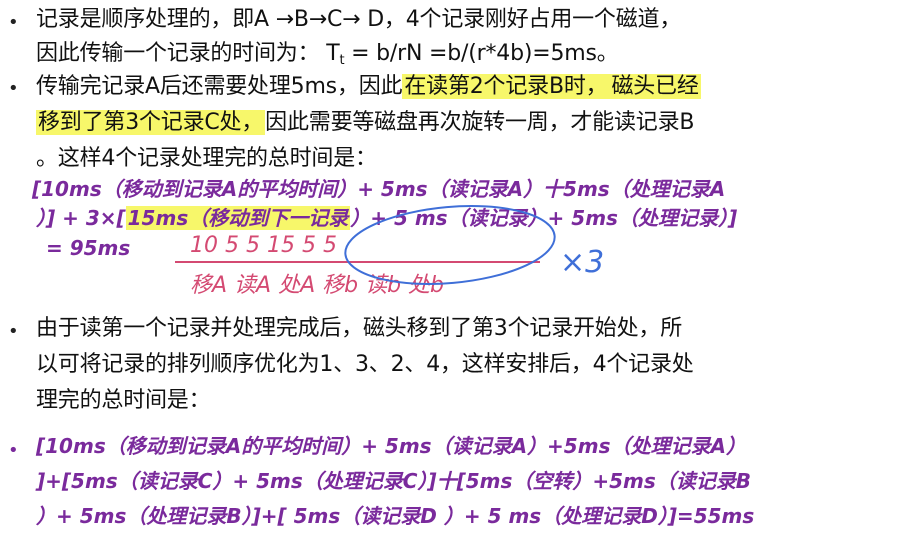 The width and height of the screenshot is (921, 542). What do you see at coordinates (544, 218) in the screenshot?
I see `formula1-line2-b: ）+ 5 ms（读记录）+ 5ms（处理记录）]` at bounding box center [544, 218].